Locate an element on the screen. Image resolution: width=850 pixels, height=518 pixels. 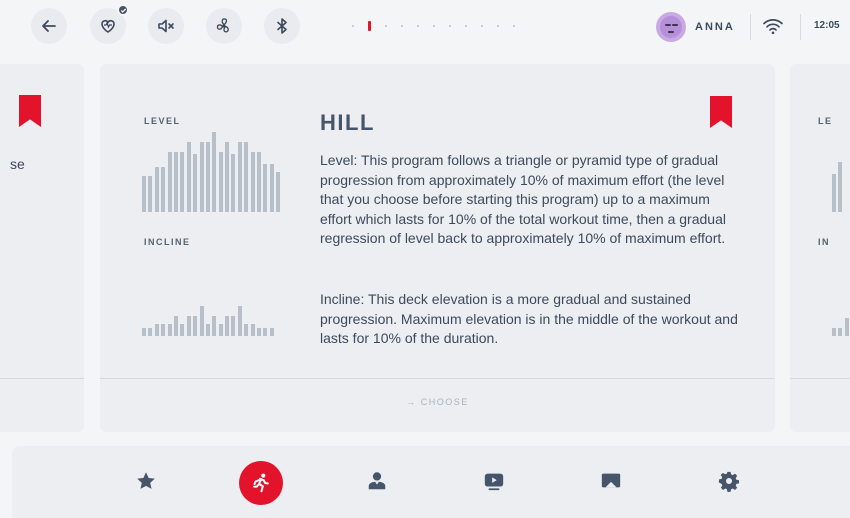
program-card-previous: se is located at coordinates (42, 248).